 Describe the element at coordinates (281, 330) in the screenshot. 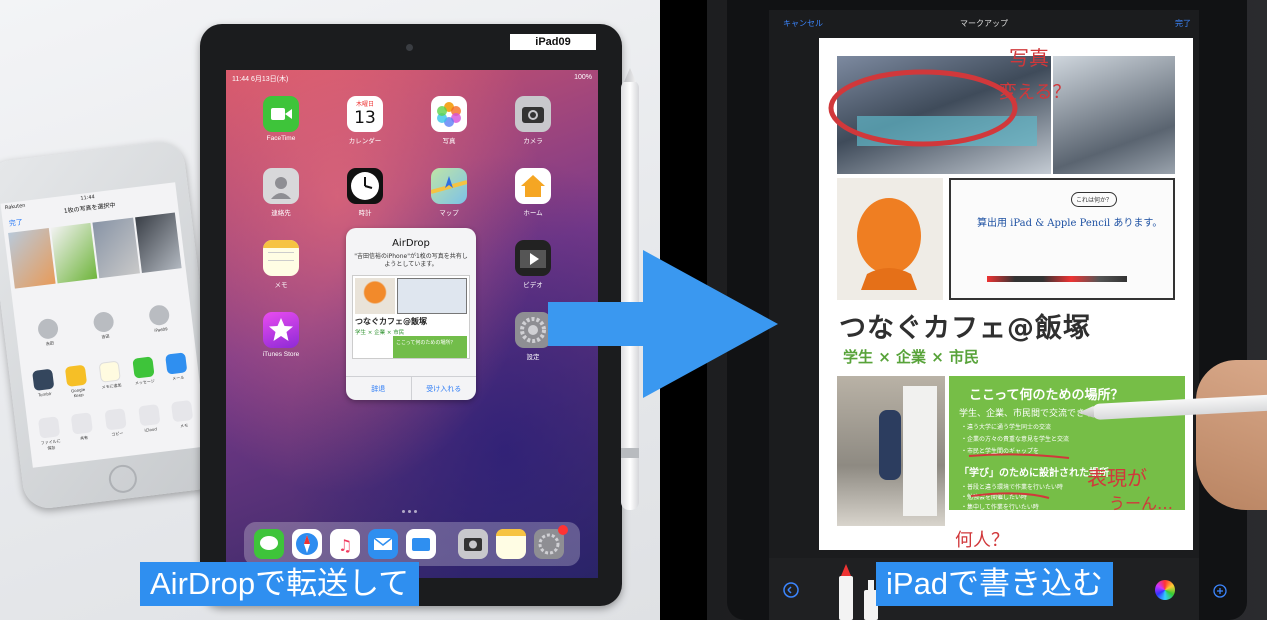

I see `star-icon` at that location.